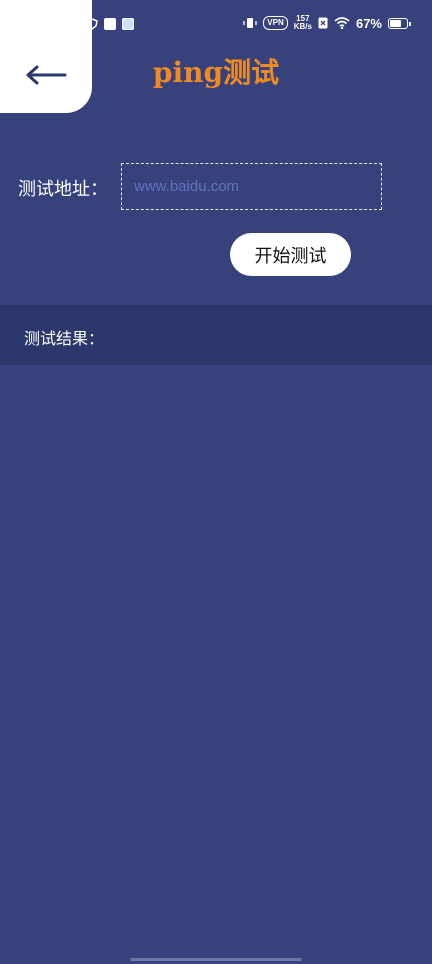 The height and width of the screenshot is (964, 432). Describe the element at coordinates (63, 189) in the screenshot. I see `address-label: 测试地址：` at that location.